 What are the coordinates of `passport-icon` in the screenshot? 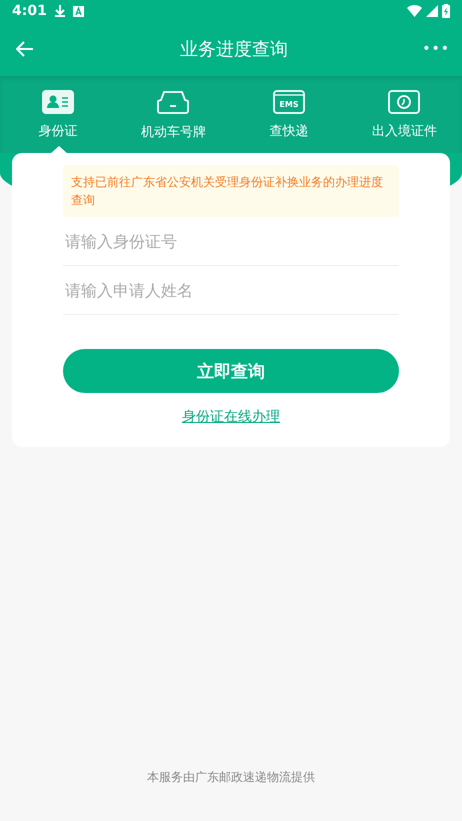 It's located at (404, 102).